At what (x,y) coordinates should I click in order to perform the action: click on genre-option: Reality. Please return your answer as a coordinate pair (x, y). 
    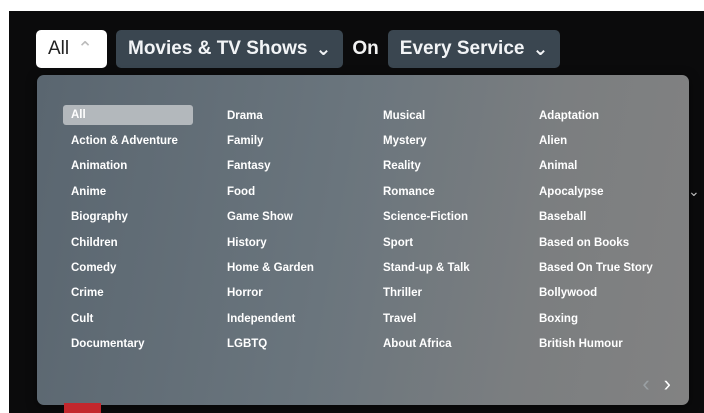
    Looking at the image, I should click on (453, 166).